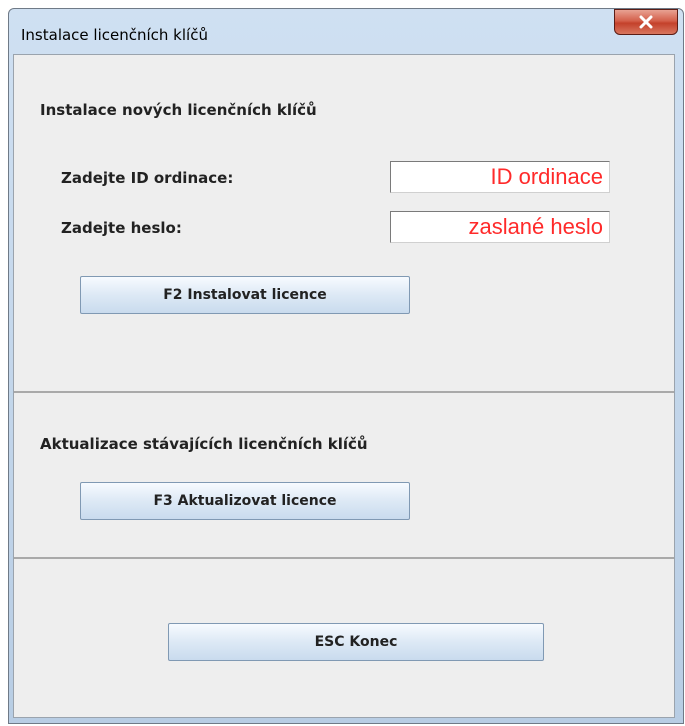 The height and width of the screenshot is (726, 685). Describe the element at coordinates (500, 227) in the screenshot. I see `password-input` at that location.